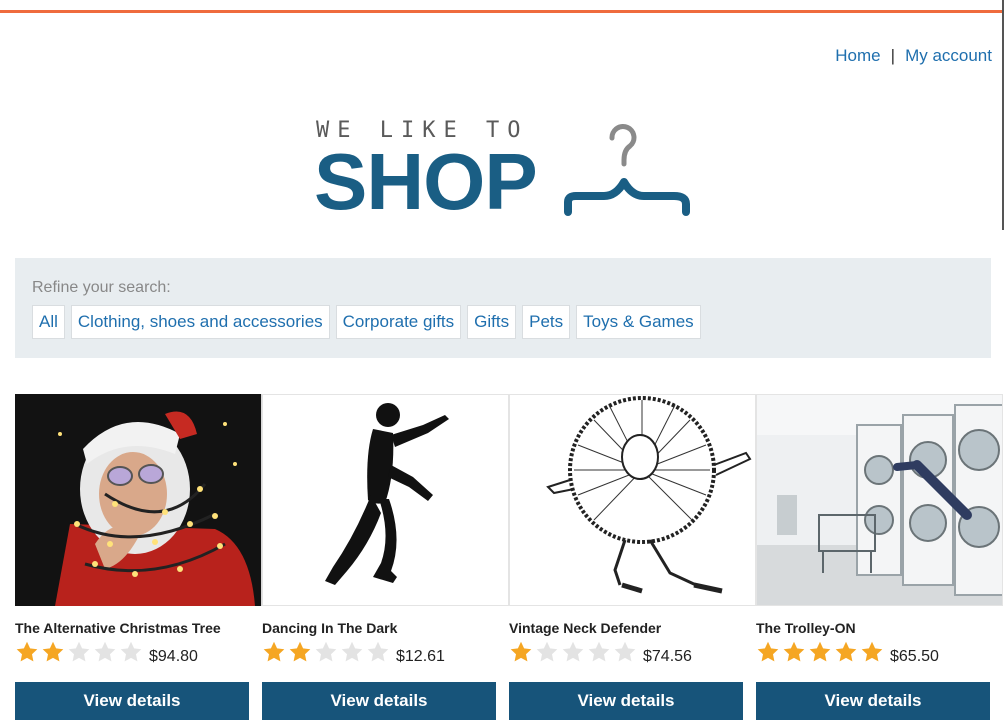 Image resolution: width=1004 pixels, height=725 pixels. I want to click on refine-label: Refine your search:, so click(101, 287).